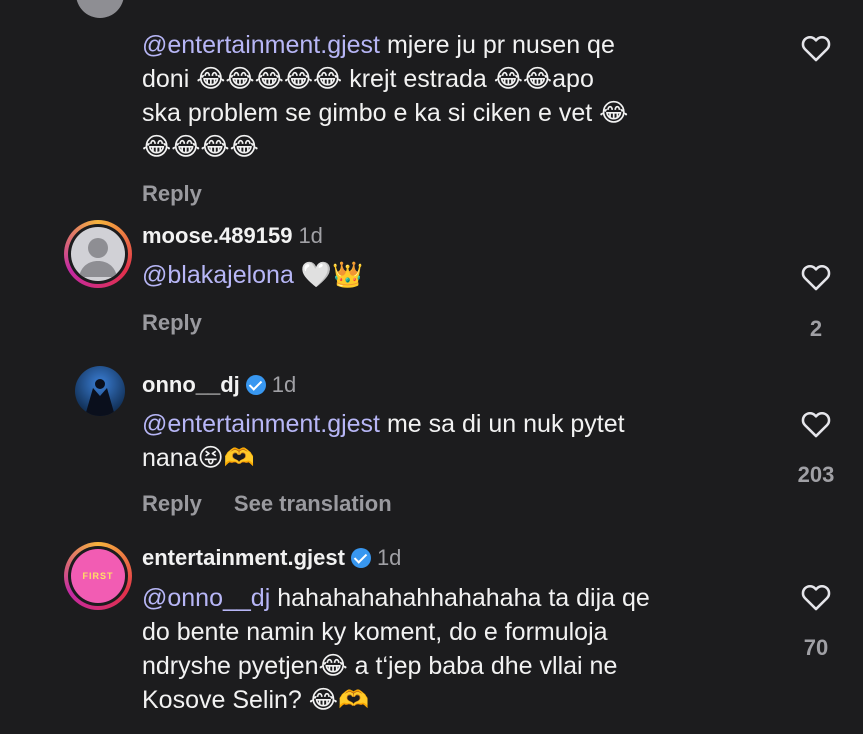 This screenshot has height=734, width=863. What do you see at coordinates (328, 275) in the screenshot?
I see `text-line: 🤍👑` at bounding box center [328, 275].